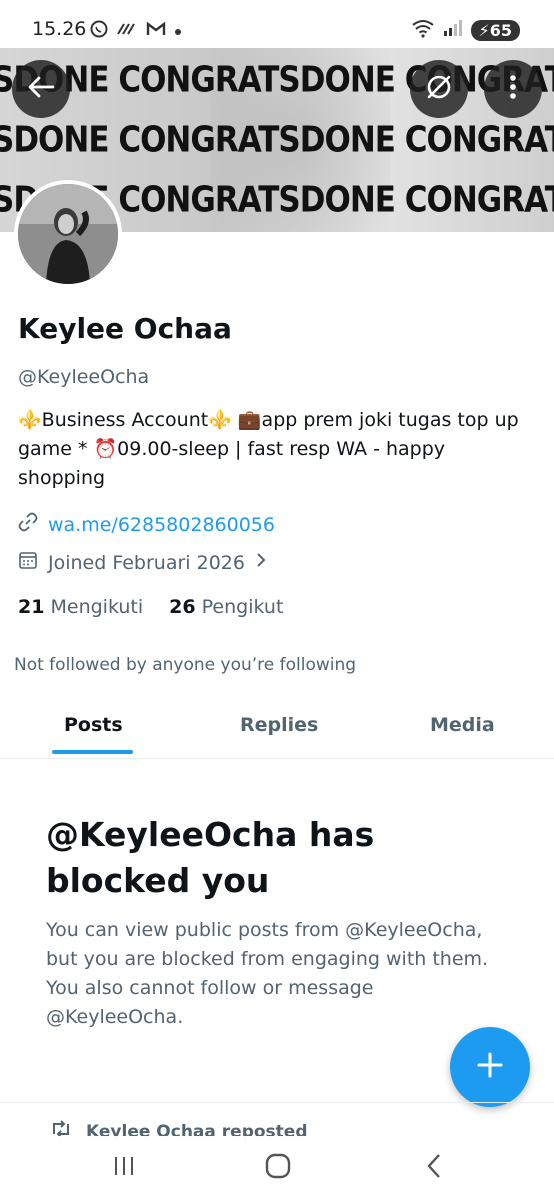  I want to click on profile-link-row: wa.me/6285802860056, so click(146, 524).